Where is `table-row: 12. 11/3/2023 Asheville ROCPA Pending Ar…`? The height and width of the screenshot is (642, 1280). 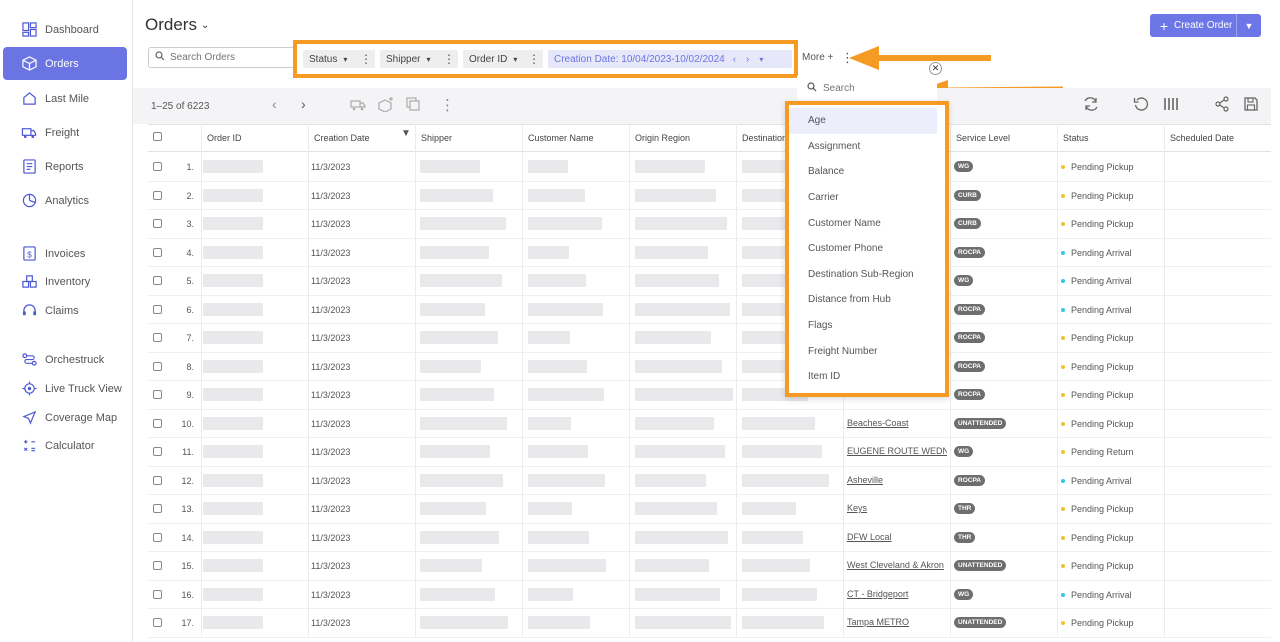 table-row: 12. 11/3/2023 Asheville ROCPA Pending Ar… is located at coordinates (709, 481).